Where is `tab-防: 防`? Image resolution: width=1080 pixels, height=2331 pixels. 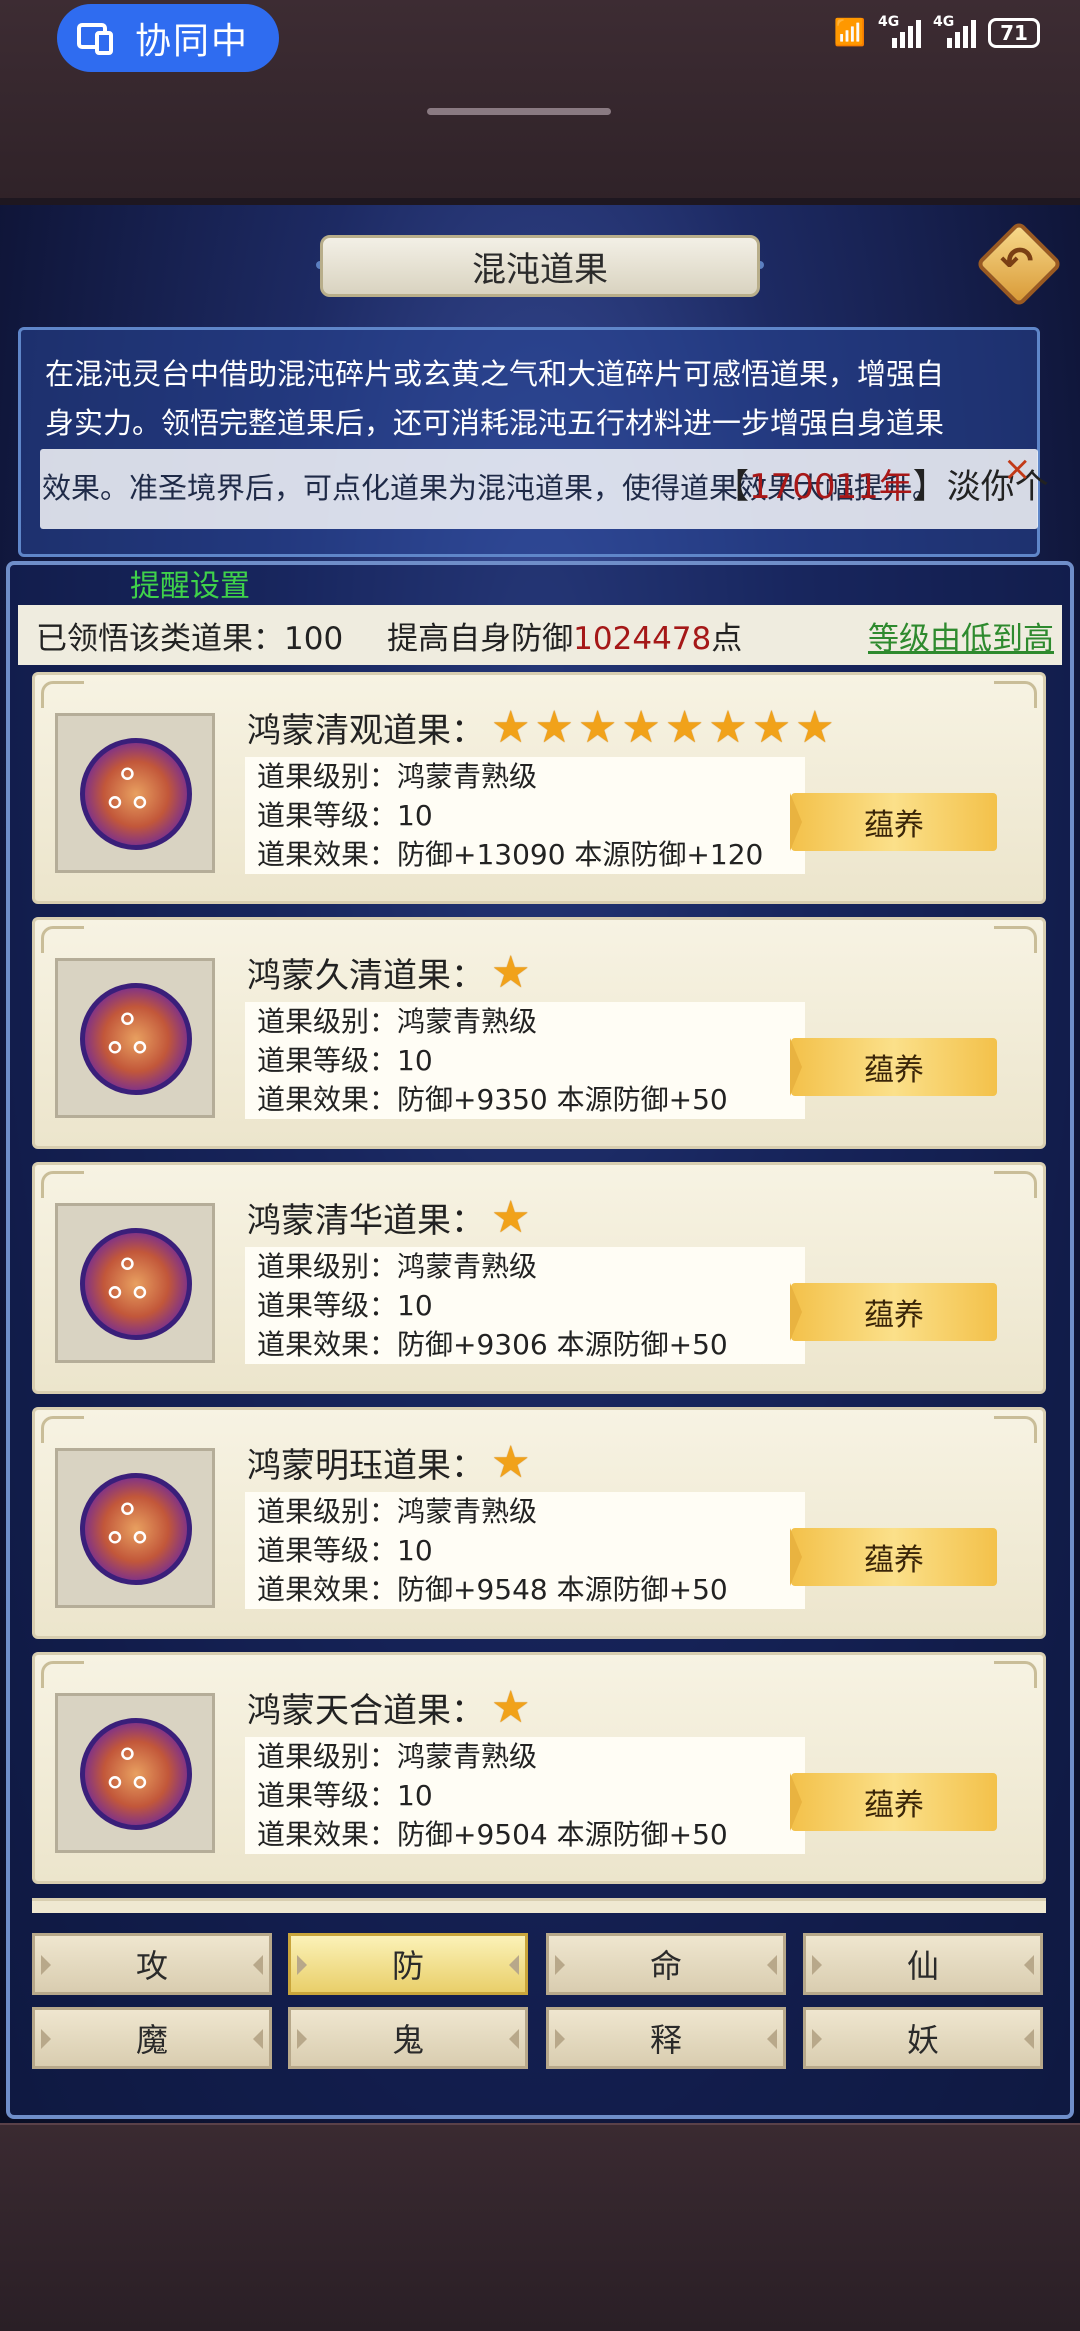 tab-防: 防 is located at coordinates (408, 1964).